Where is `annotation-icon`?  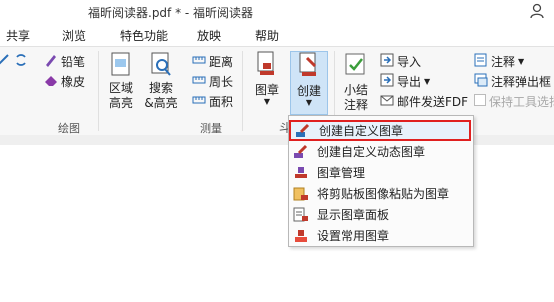 annotation-icon is located at coordinates (481, 61).